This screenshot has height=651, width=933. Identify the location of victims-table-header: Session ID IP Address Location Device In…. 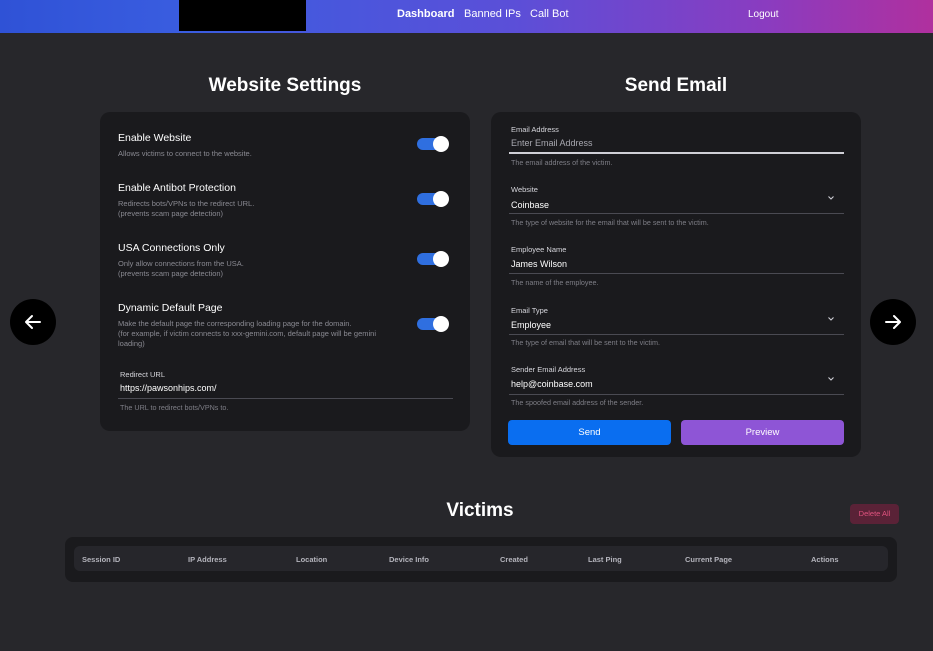
(481, 558).